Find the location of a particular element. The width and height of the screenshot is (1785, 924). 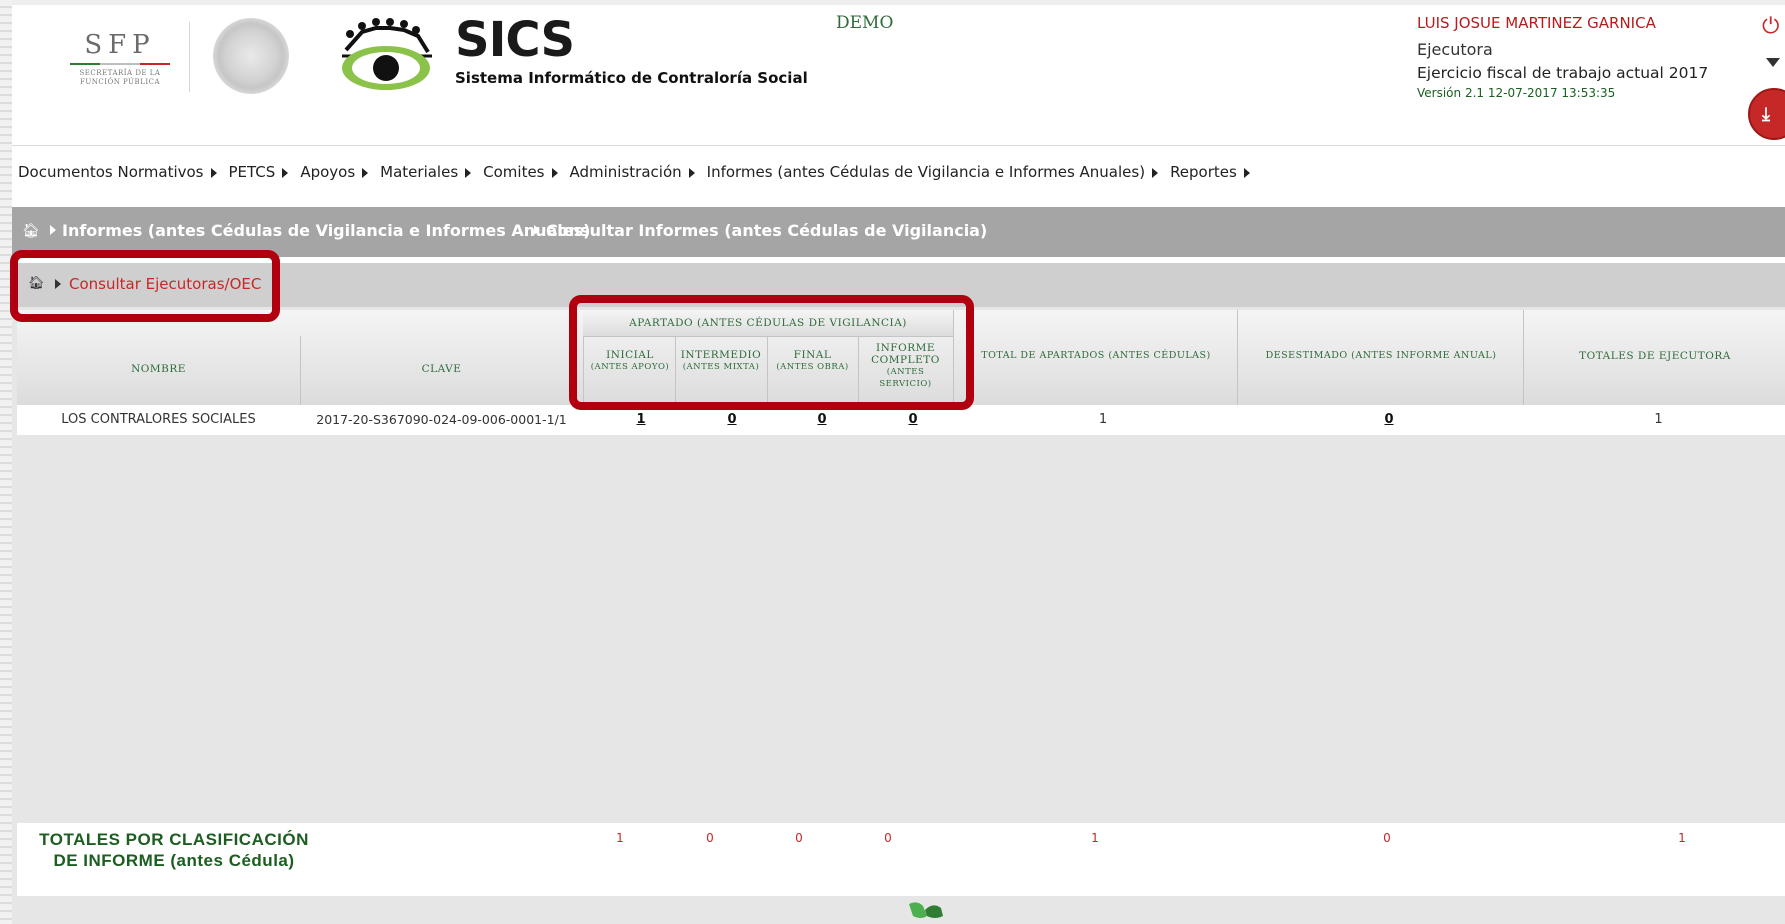

breadcrumb-link-consultar-ejecutoras: Consultar Ejecutoras/OEC is located at coordinates (165, 284).